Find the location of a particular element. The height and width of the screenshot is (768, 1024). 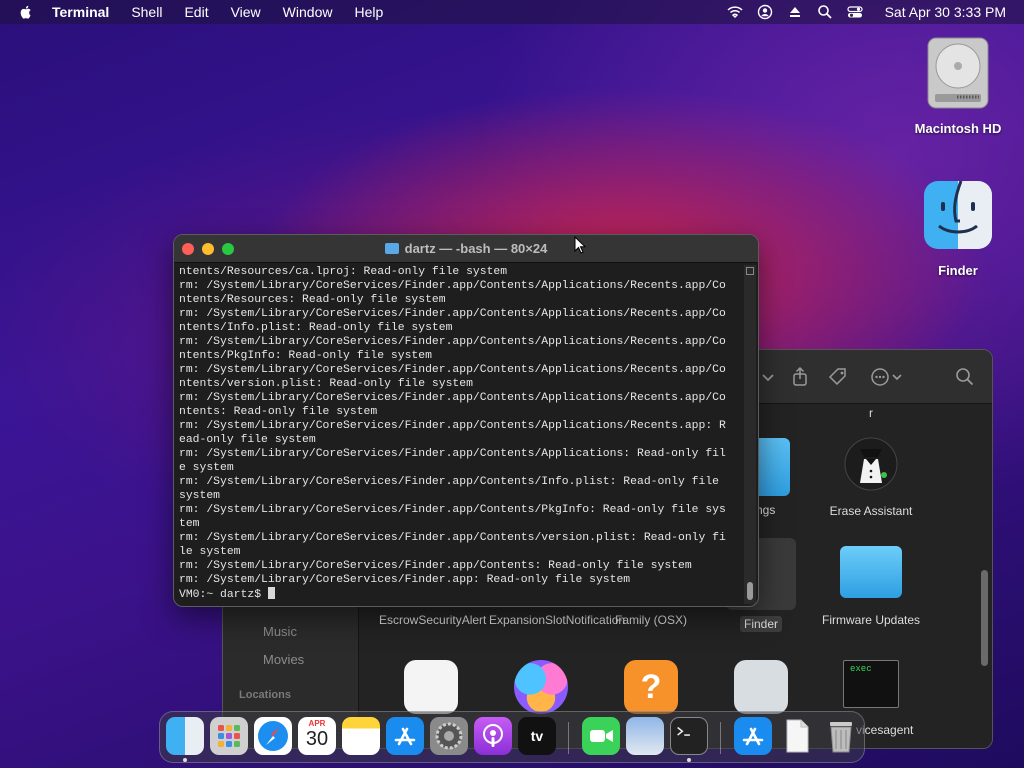

menu-edit: Edit is located at coordinates (196, 12).